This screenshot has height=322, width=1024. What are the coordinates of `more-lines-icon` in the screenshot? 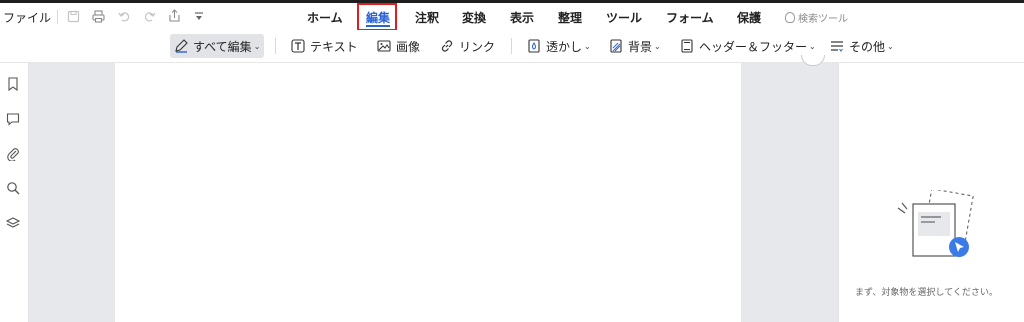 It's located at (837, 46).